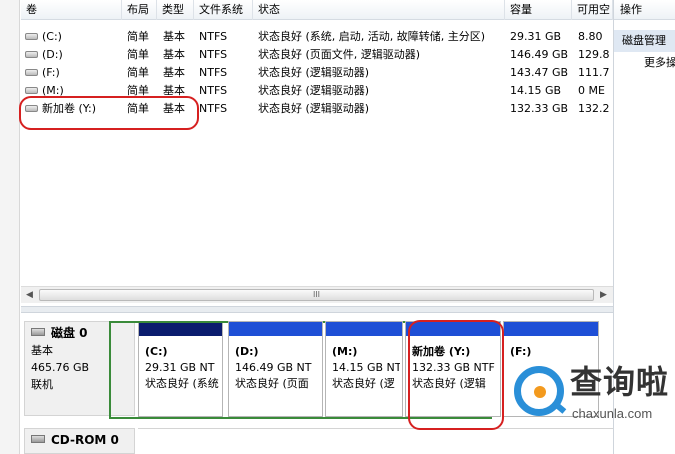  I want to click on volume-name: (D:), so click(52, 54).